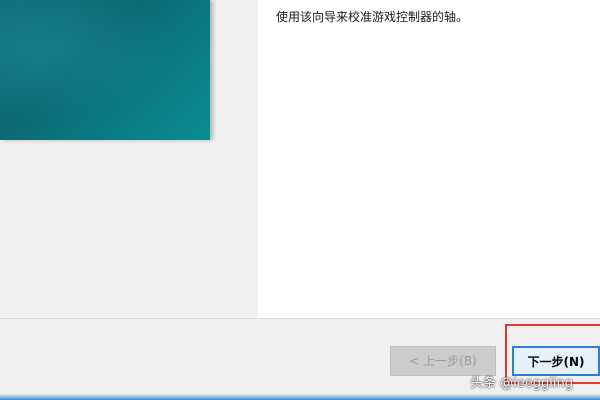 The width and height of the screenshot is (600, 400). I want to click on wizard-instruction-text: 使用该向导来校准游戏控制器的轴。, so click(372, 17).